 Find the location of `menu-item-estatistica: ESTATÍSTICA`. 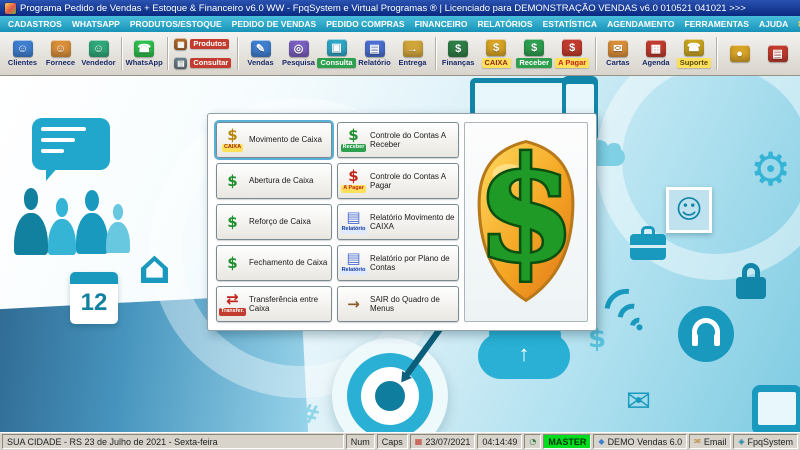

menu-item-estatistica: ESTATÍSTICA is located at coordinates (570, 24).